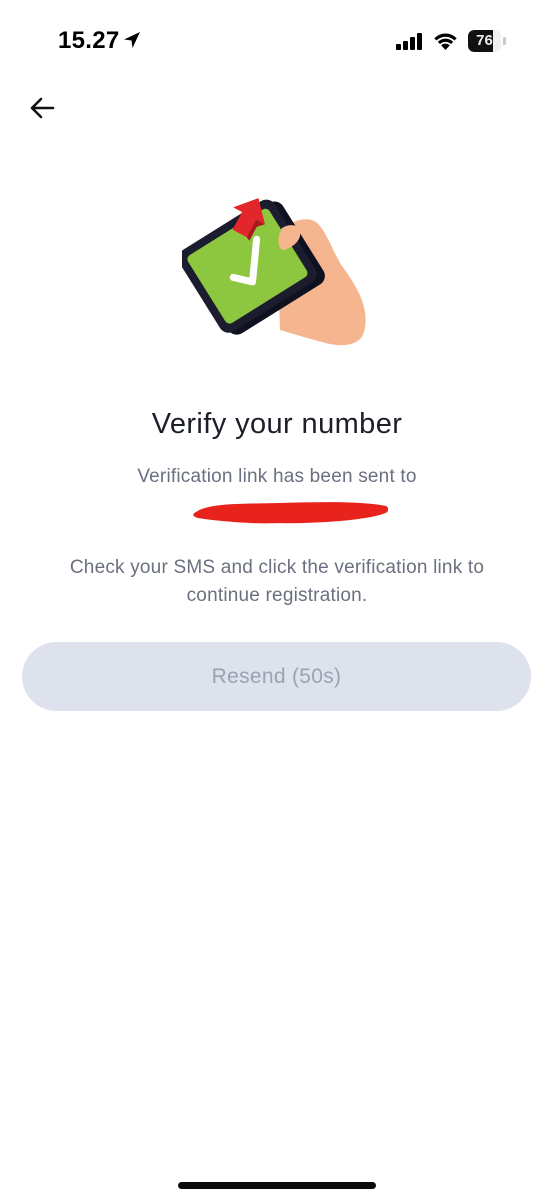 This screenshot has width=554, height=1200. I want to click on cellular-signal-icon, so click(409, 41).